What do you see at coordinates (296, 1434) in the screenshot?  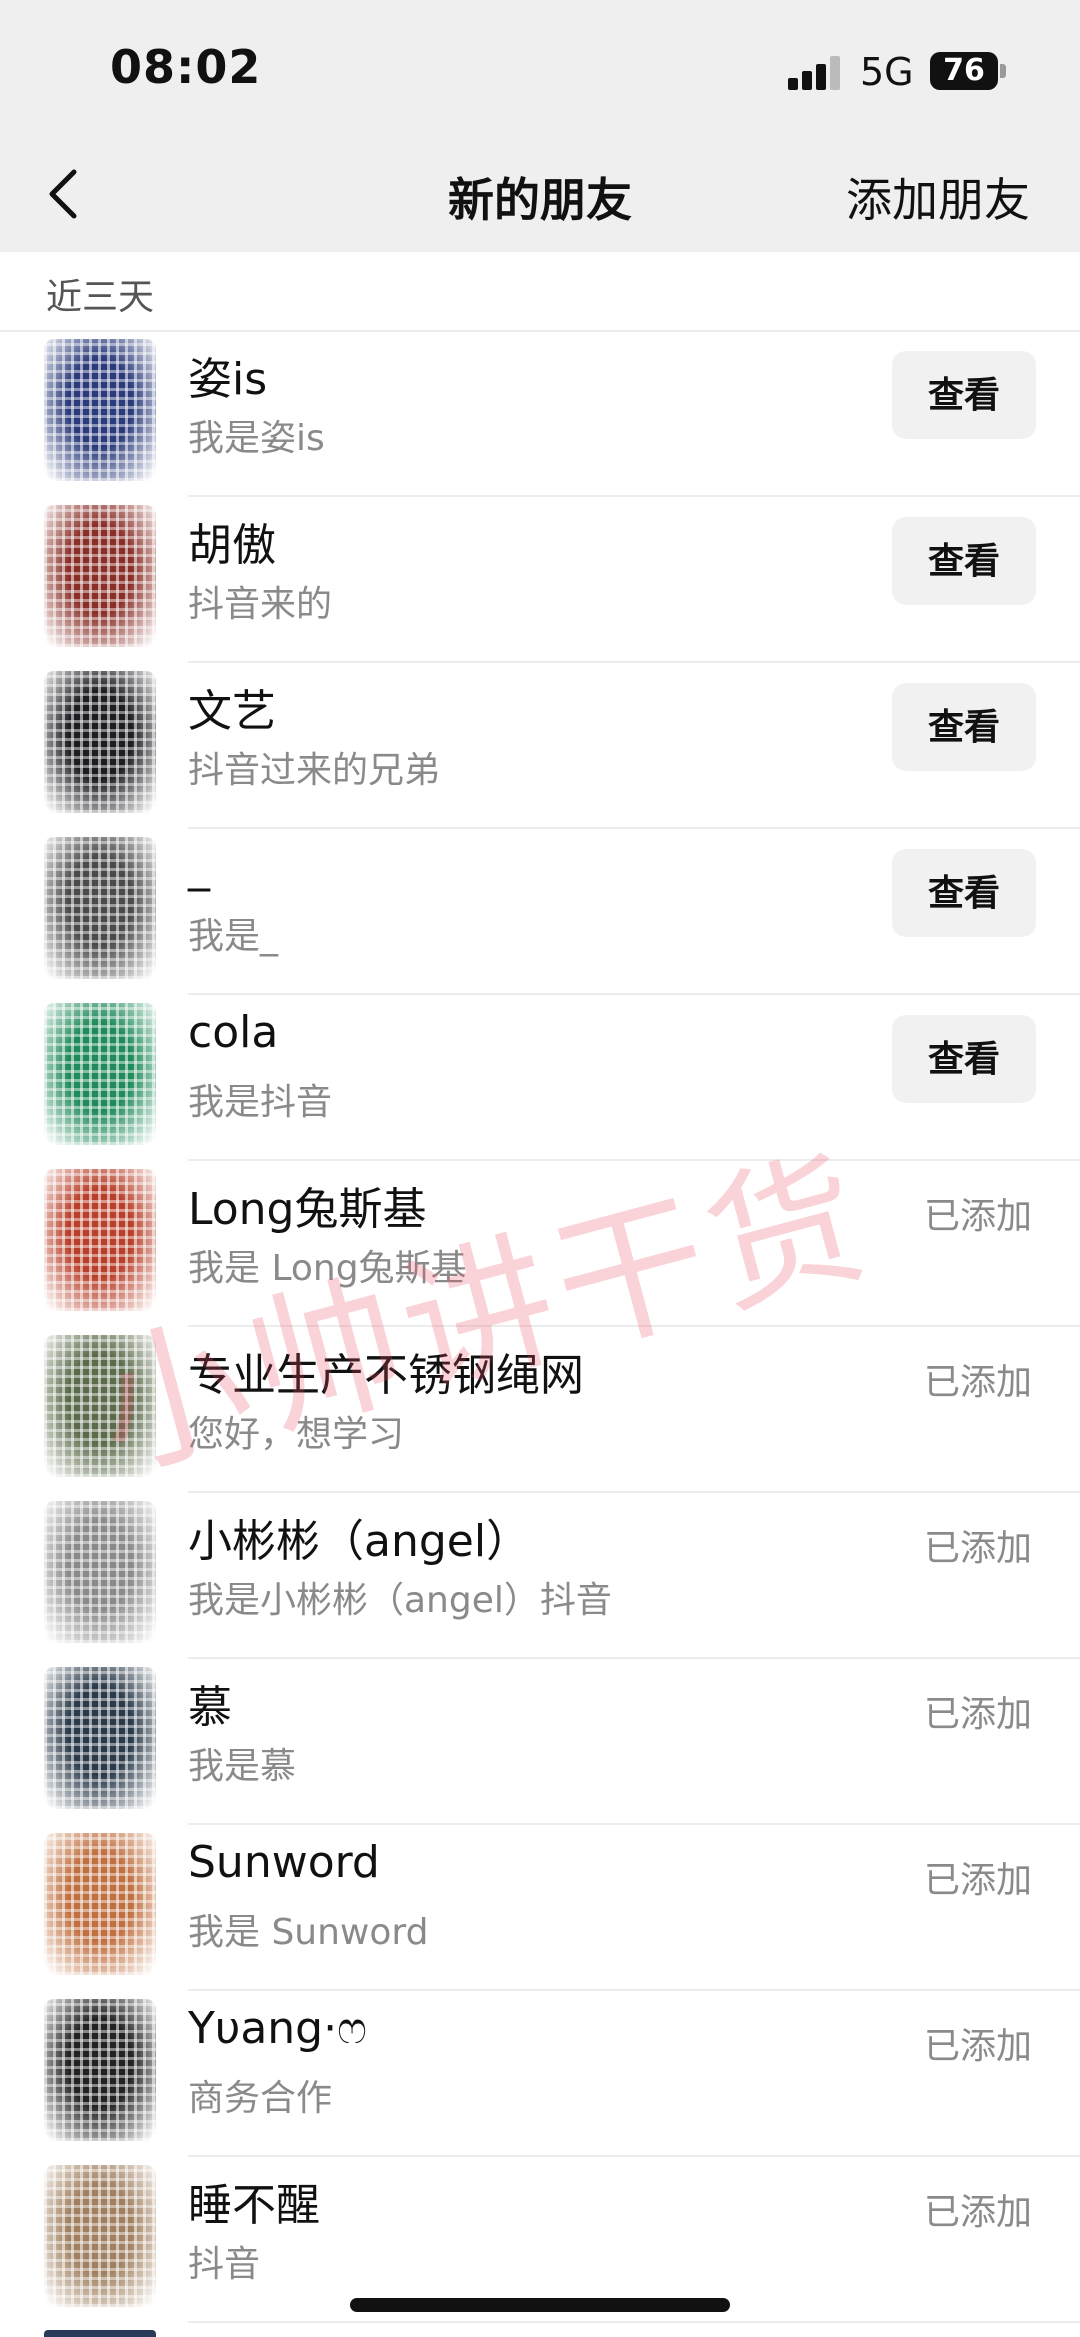 I see `friend-message: 您好，想学习` at bounding box center [296, 1434].